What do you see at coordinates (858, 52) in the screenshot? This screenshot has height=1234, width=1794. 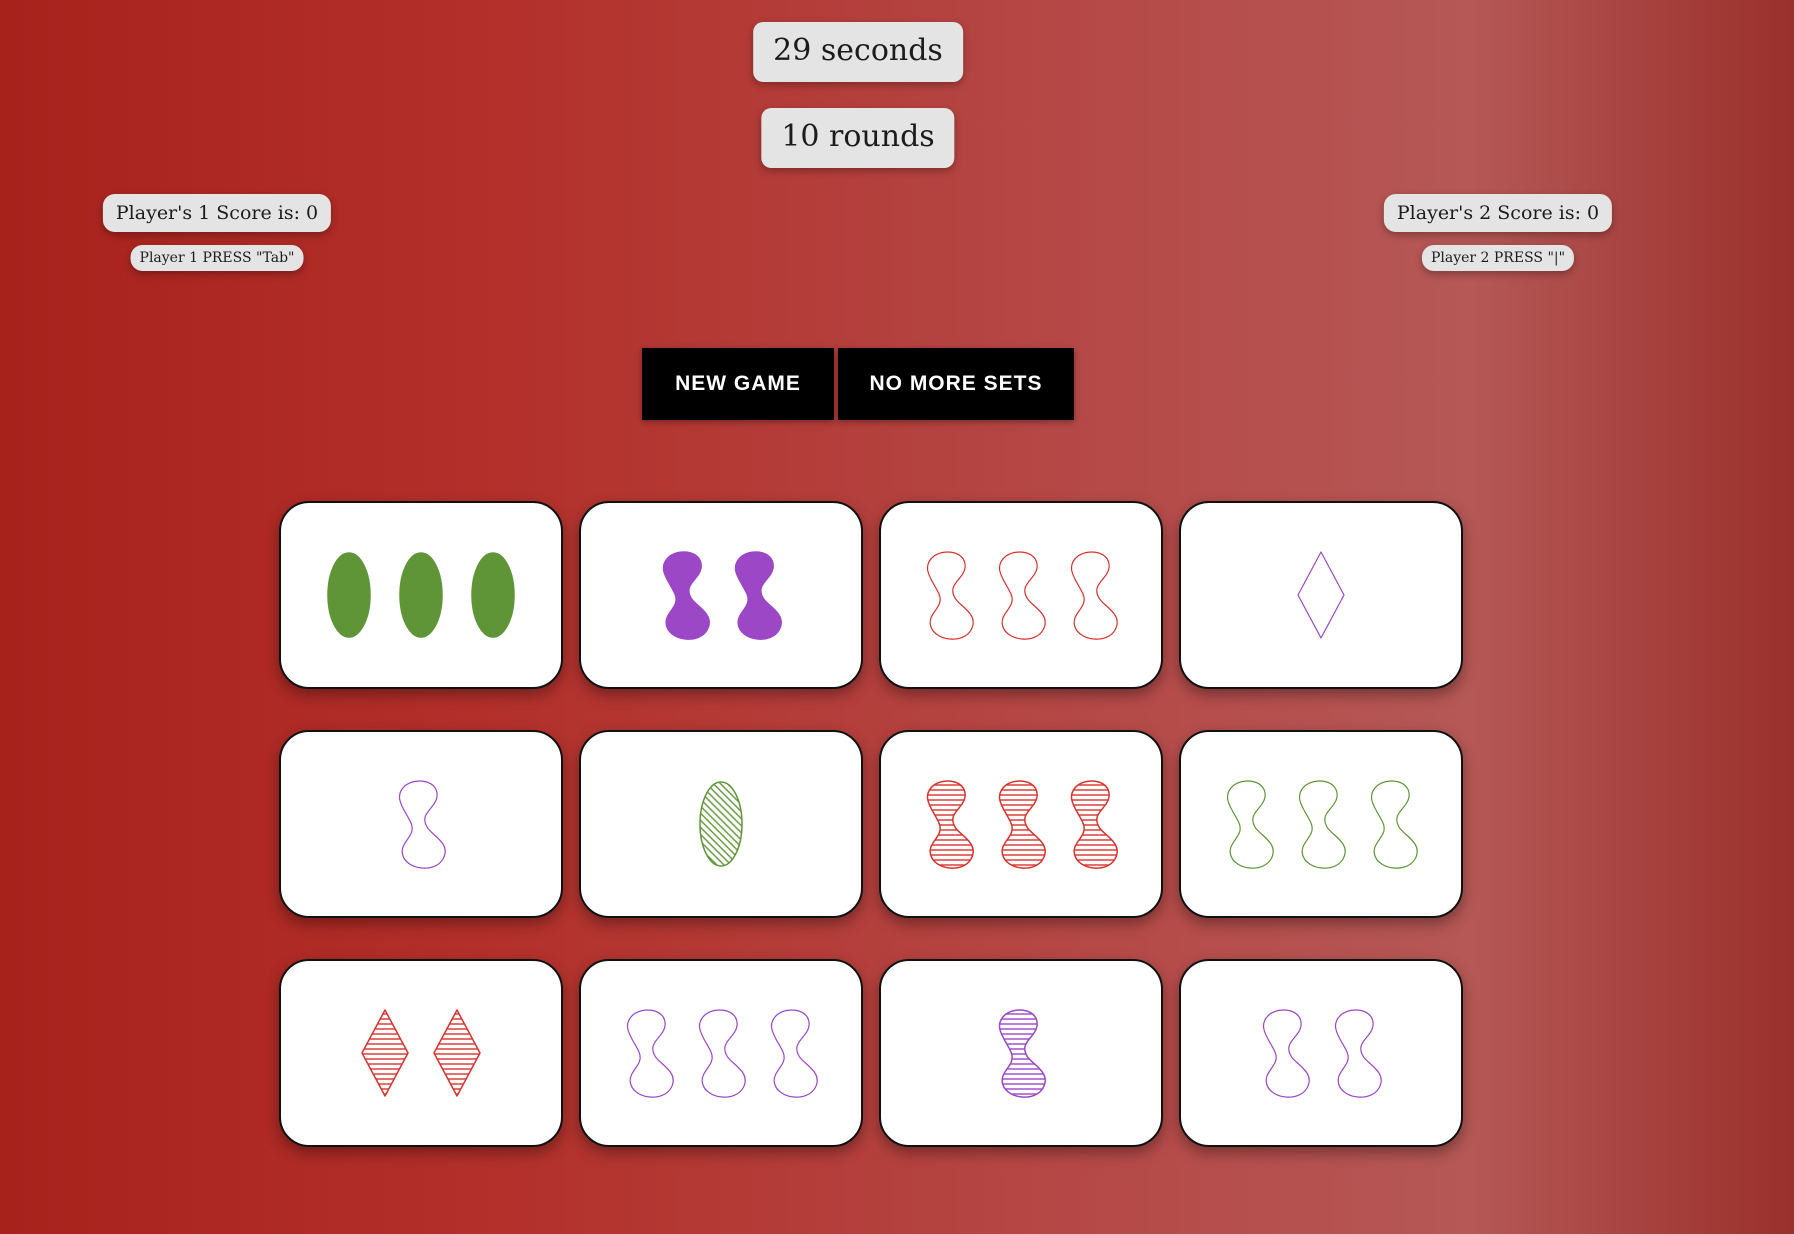 I see `timer-display: 29 seconds` at bounding box center [858, 52].